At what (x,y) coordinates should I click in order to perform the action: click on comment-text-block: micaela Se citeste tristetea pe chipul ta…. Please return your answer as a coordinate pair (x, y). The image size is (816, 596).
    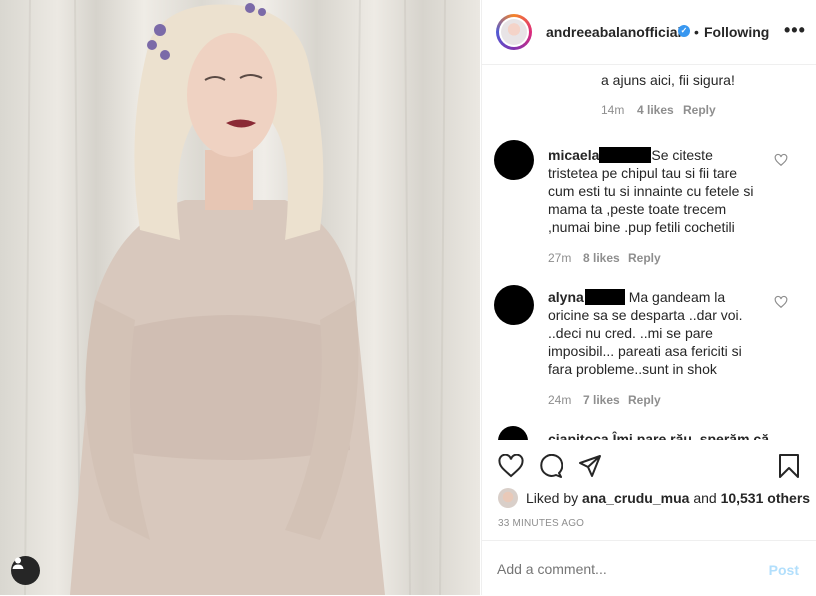
    Looking at the image, I should click on (668, 191).